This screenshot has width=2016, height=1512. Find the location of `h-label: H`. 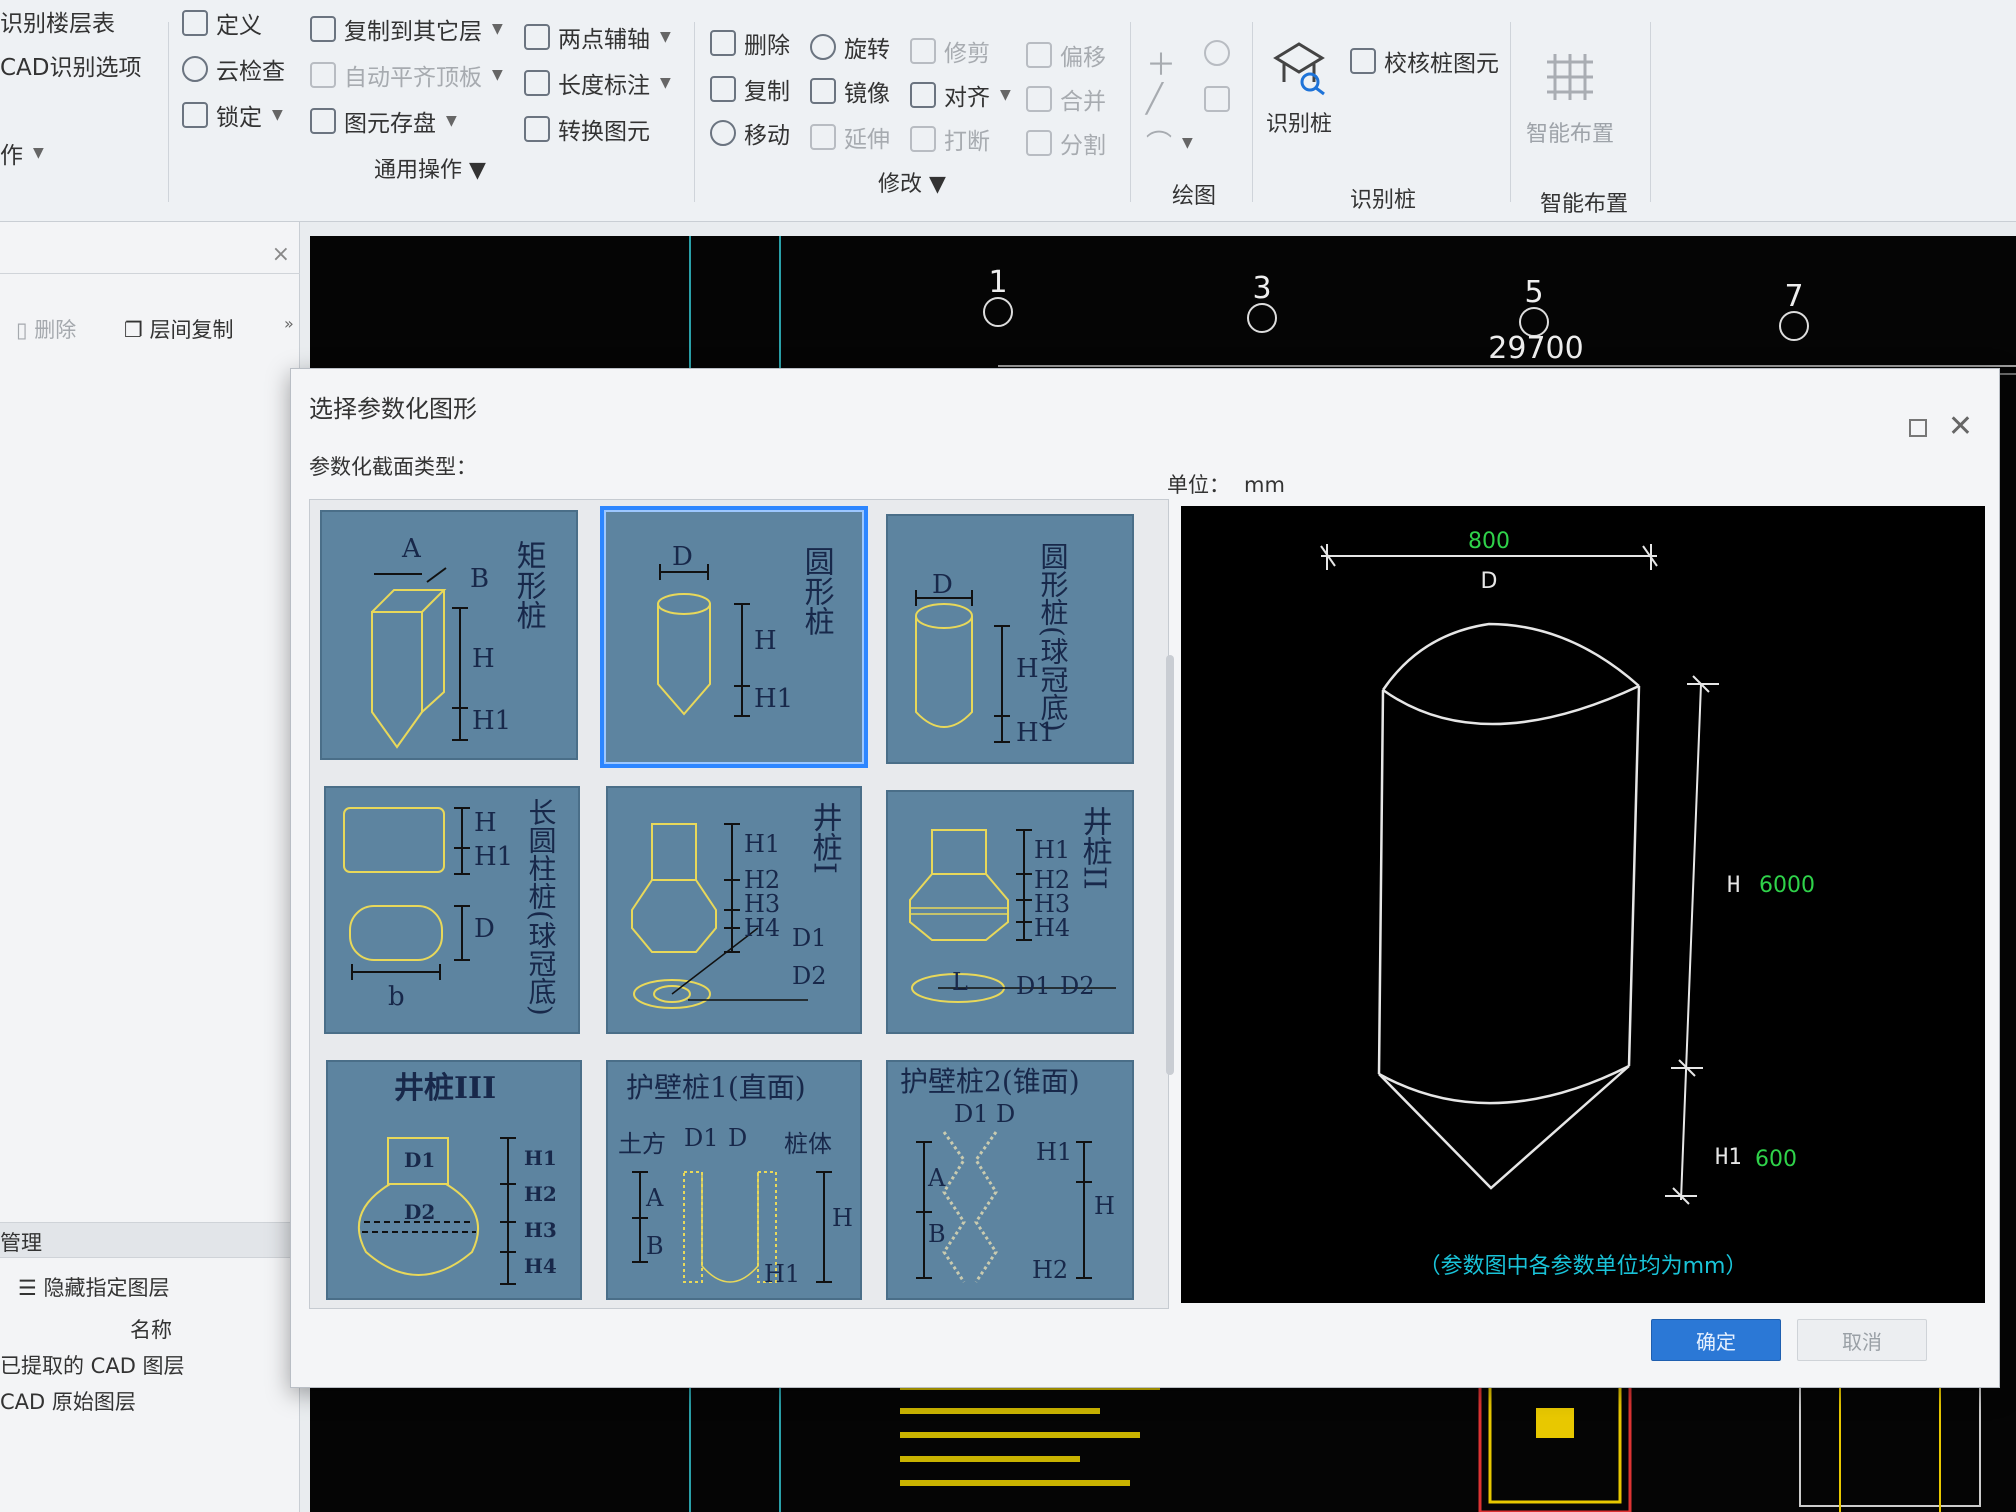

h-label: H is located at coordinates (1733, 885).